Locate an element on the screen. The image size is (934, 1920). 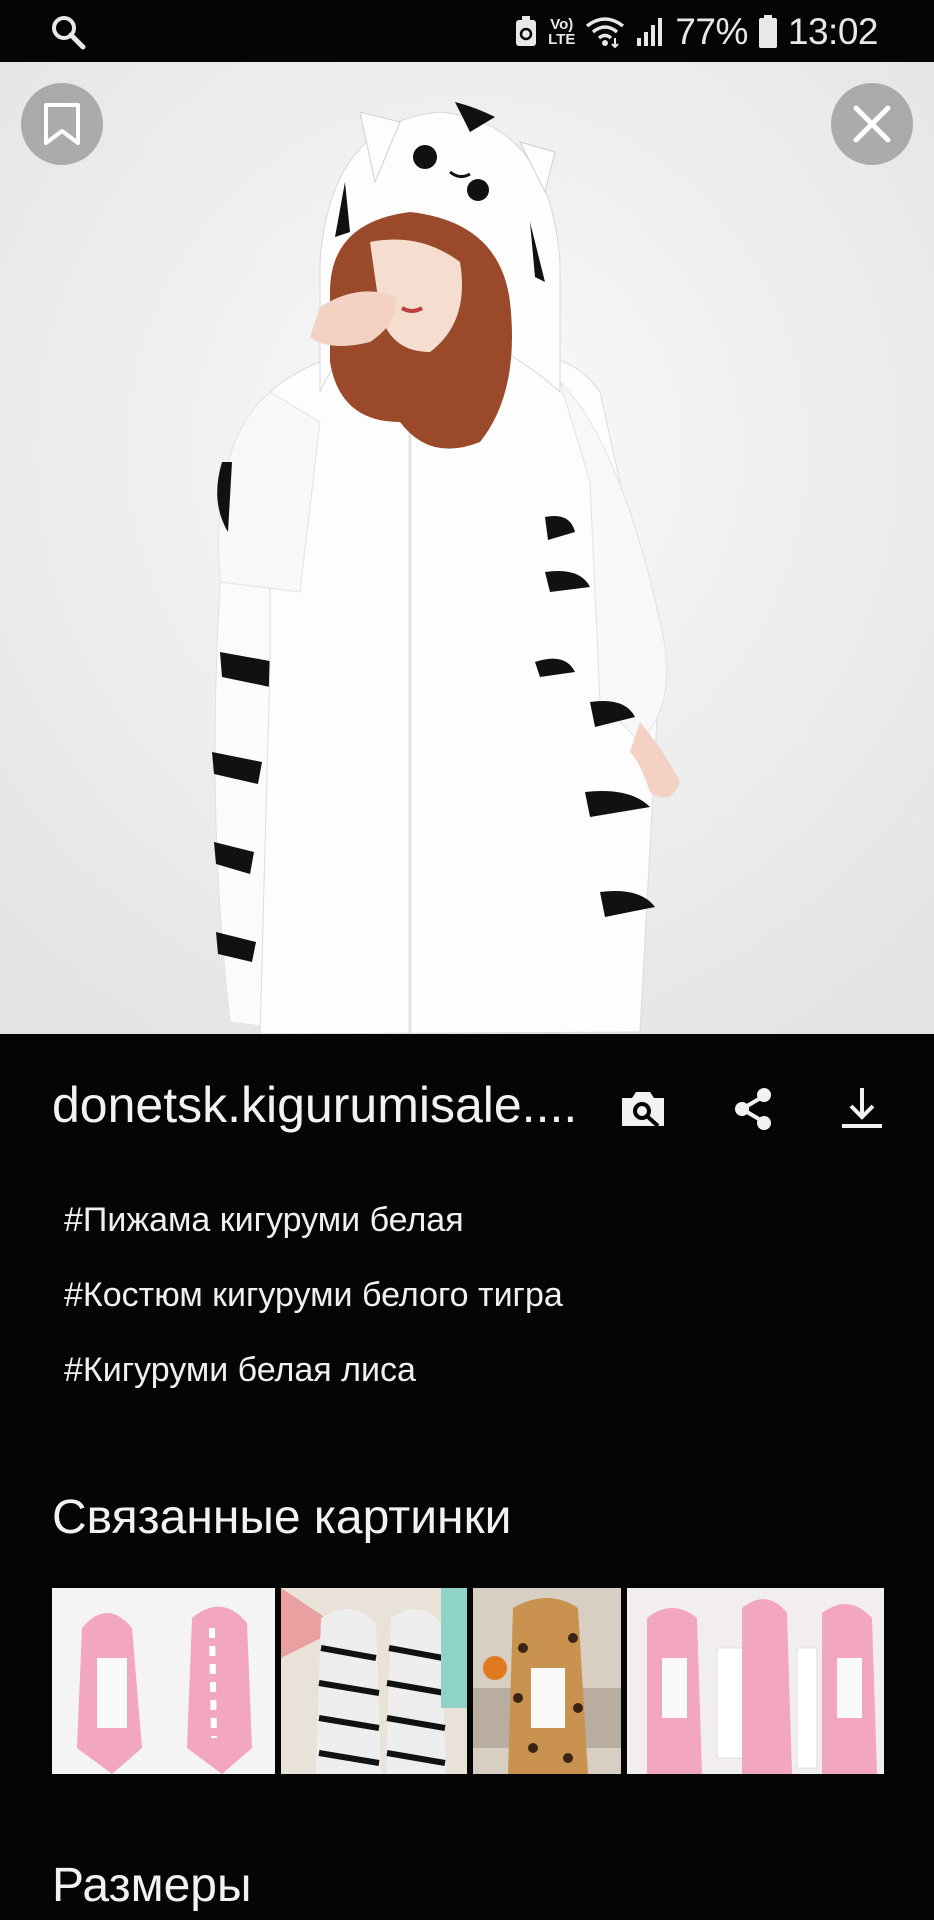
battery-icon is located at coordinates (768, 32).